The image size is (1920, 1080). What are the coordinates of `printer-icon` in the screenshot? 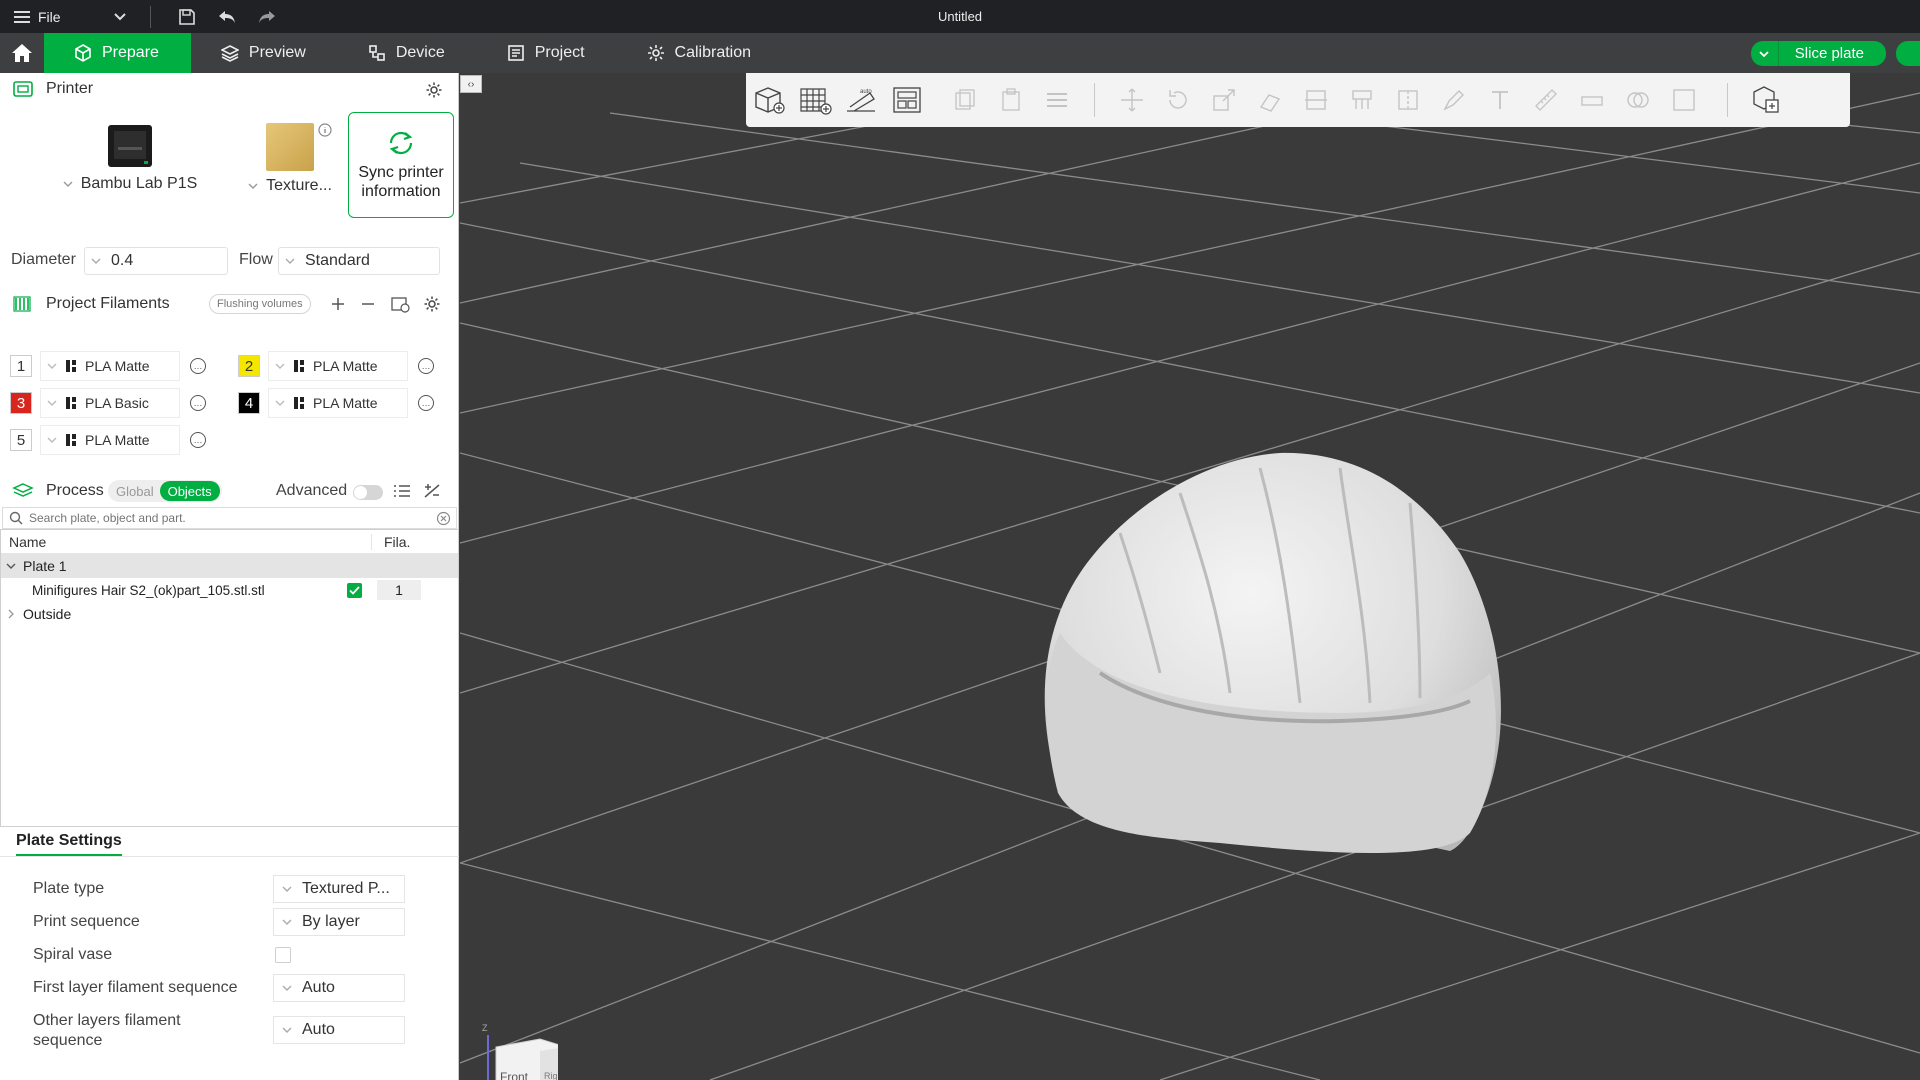 It's located at (23, 89).